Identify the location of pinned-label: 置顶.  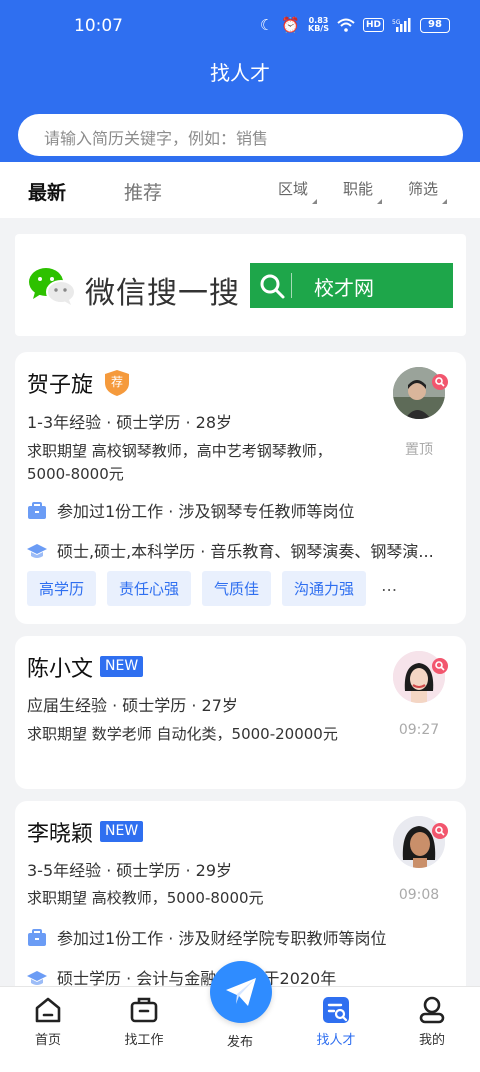
(419, 450).